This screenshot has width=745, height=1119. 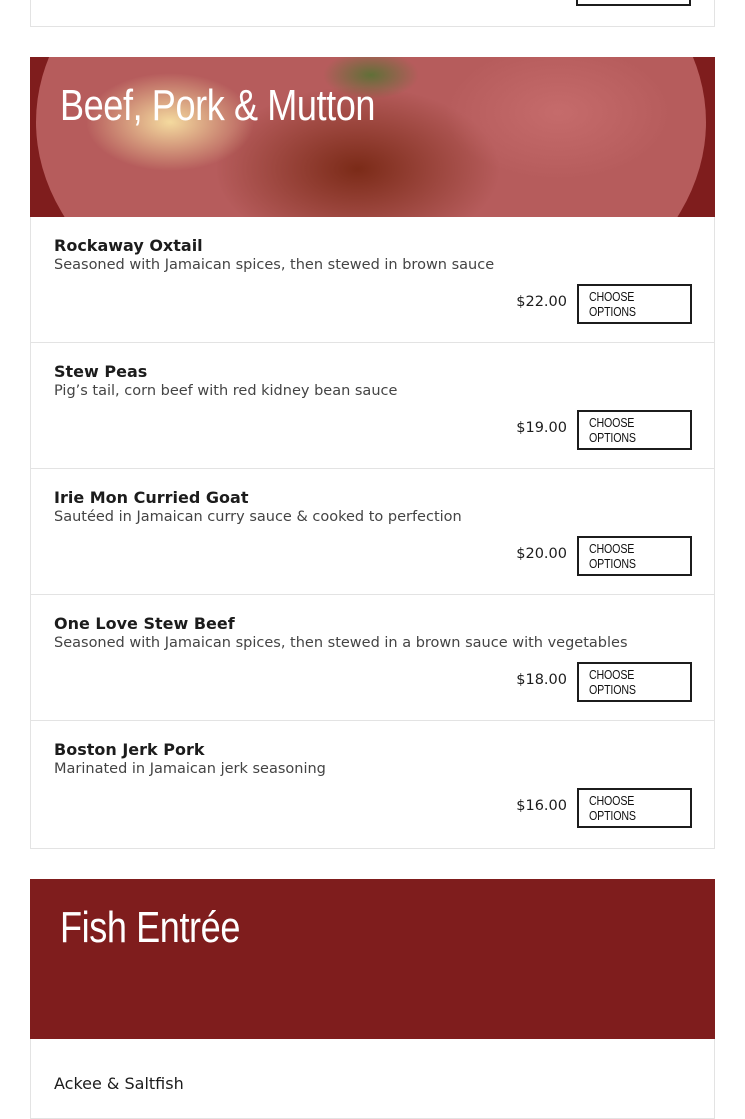 What do you see at coordinates (372, 137) in the screenshot?
I see `beef-section-banner: Beef, Pork & Mutton` at bounding box center [372, 137].